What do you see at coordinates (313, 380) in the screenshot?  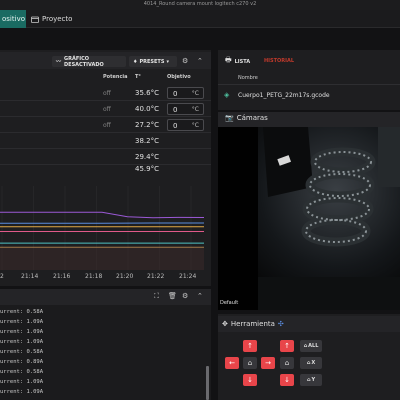 I see `home-y-label: Y` at bounding box center [313, 380].